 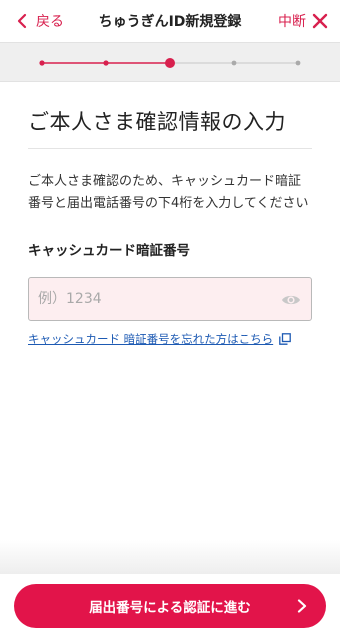 I want to click on quit-label: 中断, so click(x=292, y=22).